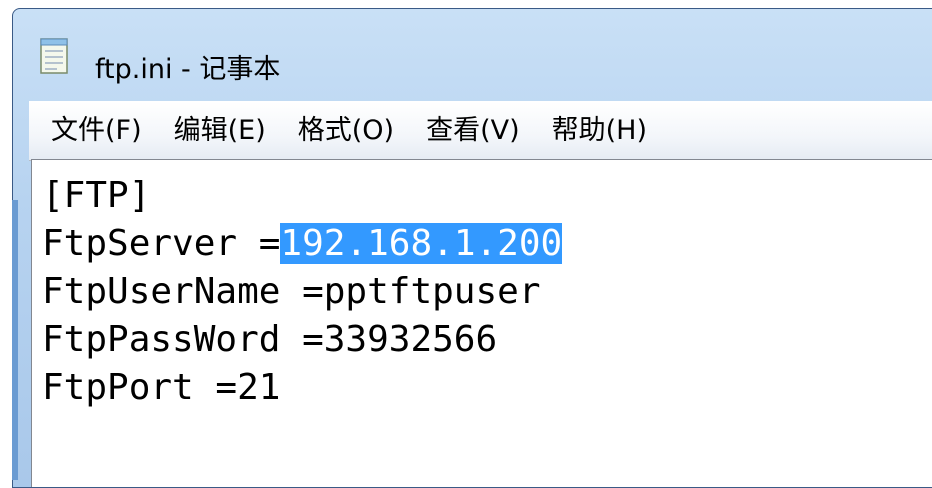 The height and width of the screenshot is (488, 932). What do you see at coordinates (421, 243) in the screenshot?
I see `selected-text: 192.168.1.200` at bounding box center [421, 243].